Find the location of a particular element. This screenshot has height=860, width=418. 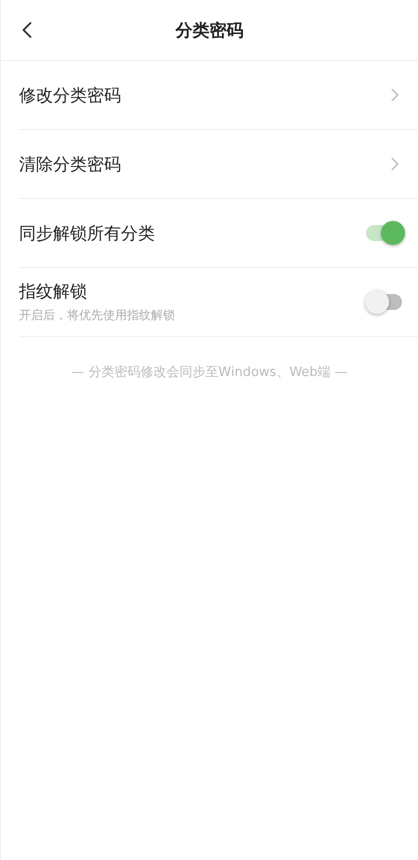

setting-description: 开启后，将优先使用指纹解锁 is located at coordinates (97, 315).